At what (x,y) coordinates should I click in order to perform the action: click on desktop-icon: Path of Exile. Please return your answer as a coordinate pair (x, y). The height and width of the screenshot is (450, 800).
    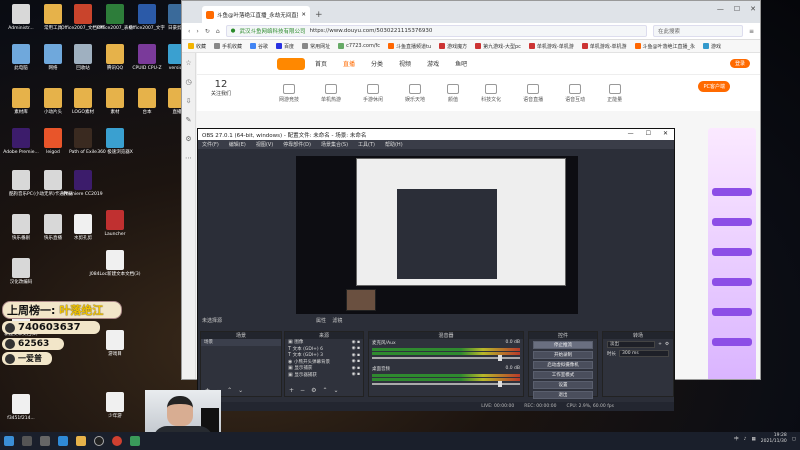
    Looking at the image, I should click on (83, 142).